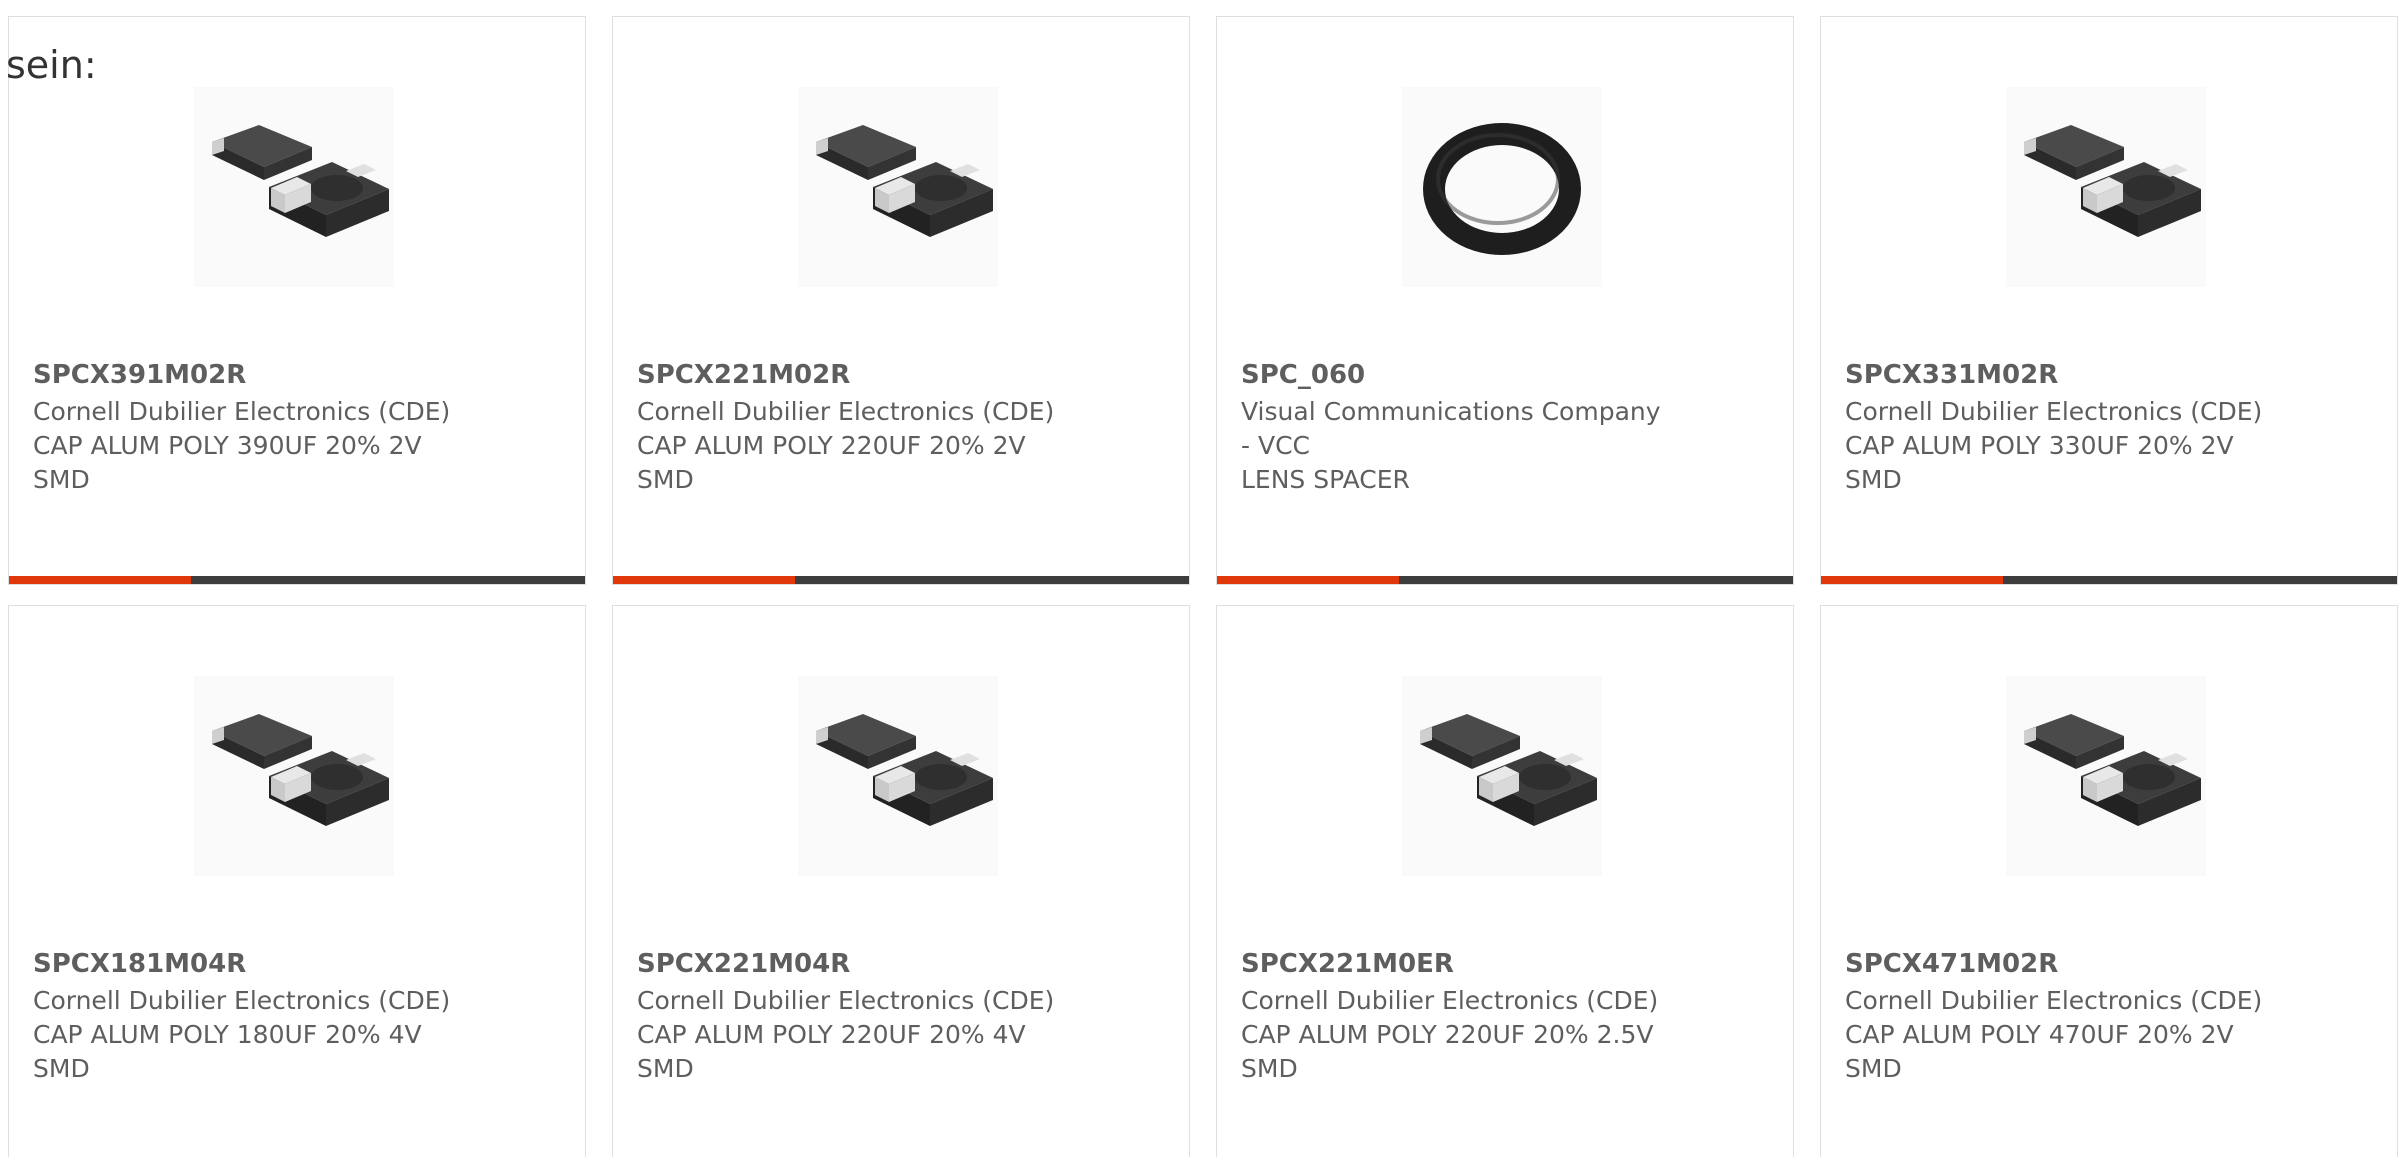 The image size is (2400, 1157). What do you see at coordinates (1447, 1034) in the screenshot?
I see `description-text: CAP ALUM POLY 220UF 20% 2.5V` at bounding box center [1447, 1034].